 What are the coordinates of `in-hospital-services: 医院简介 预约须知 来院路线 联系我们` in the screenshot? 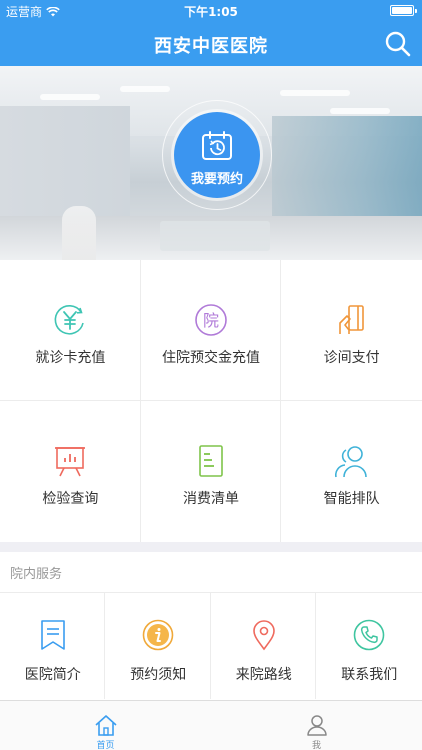 It's located at (211, 646).